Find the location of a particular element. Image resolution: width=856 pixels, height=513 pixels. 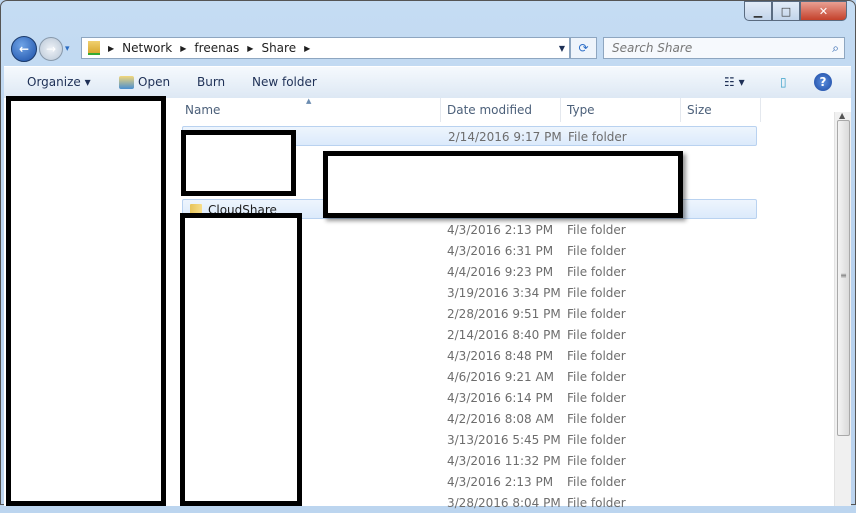

preview-pane-button: ▯ is located at coordinates (783, 82).